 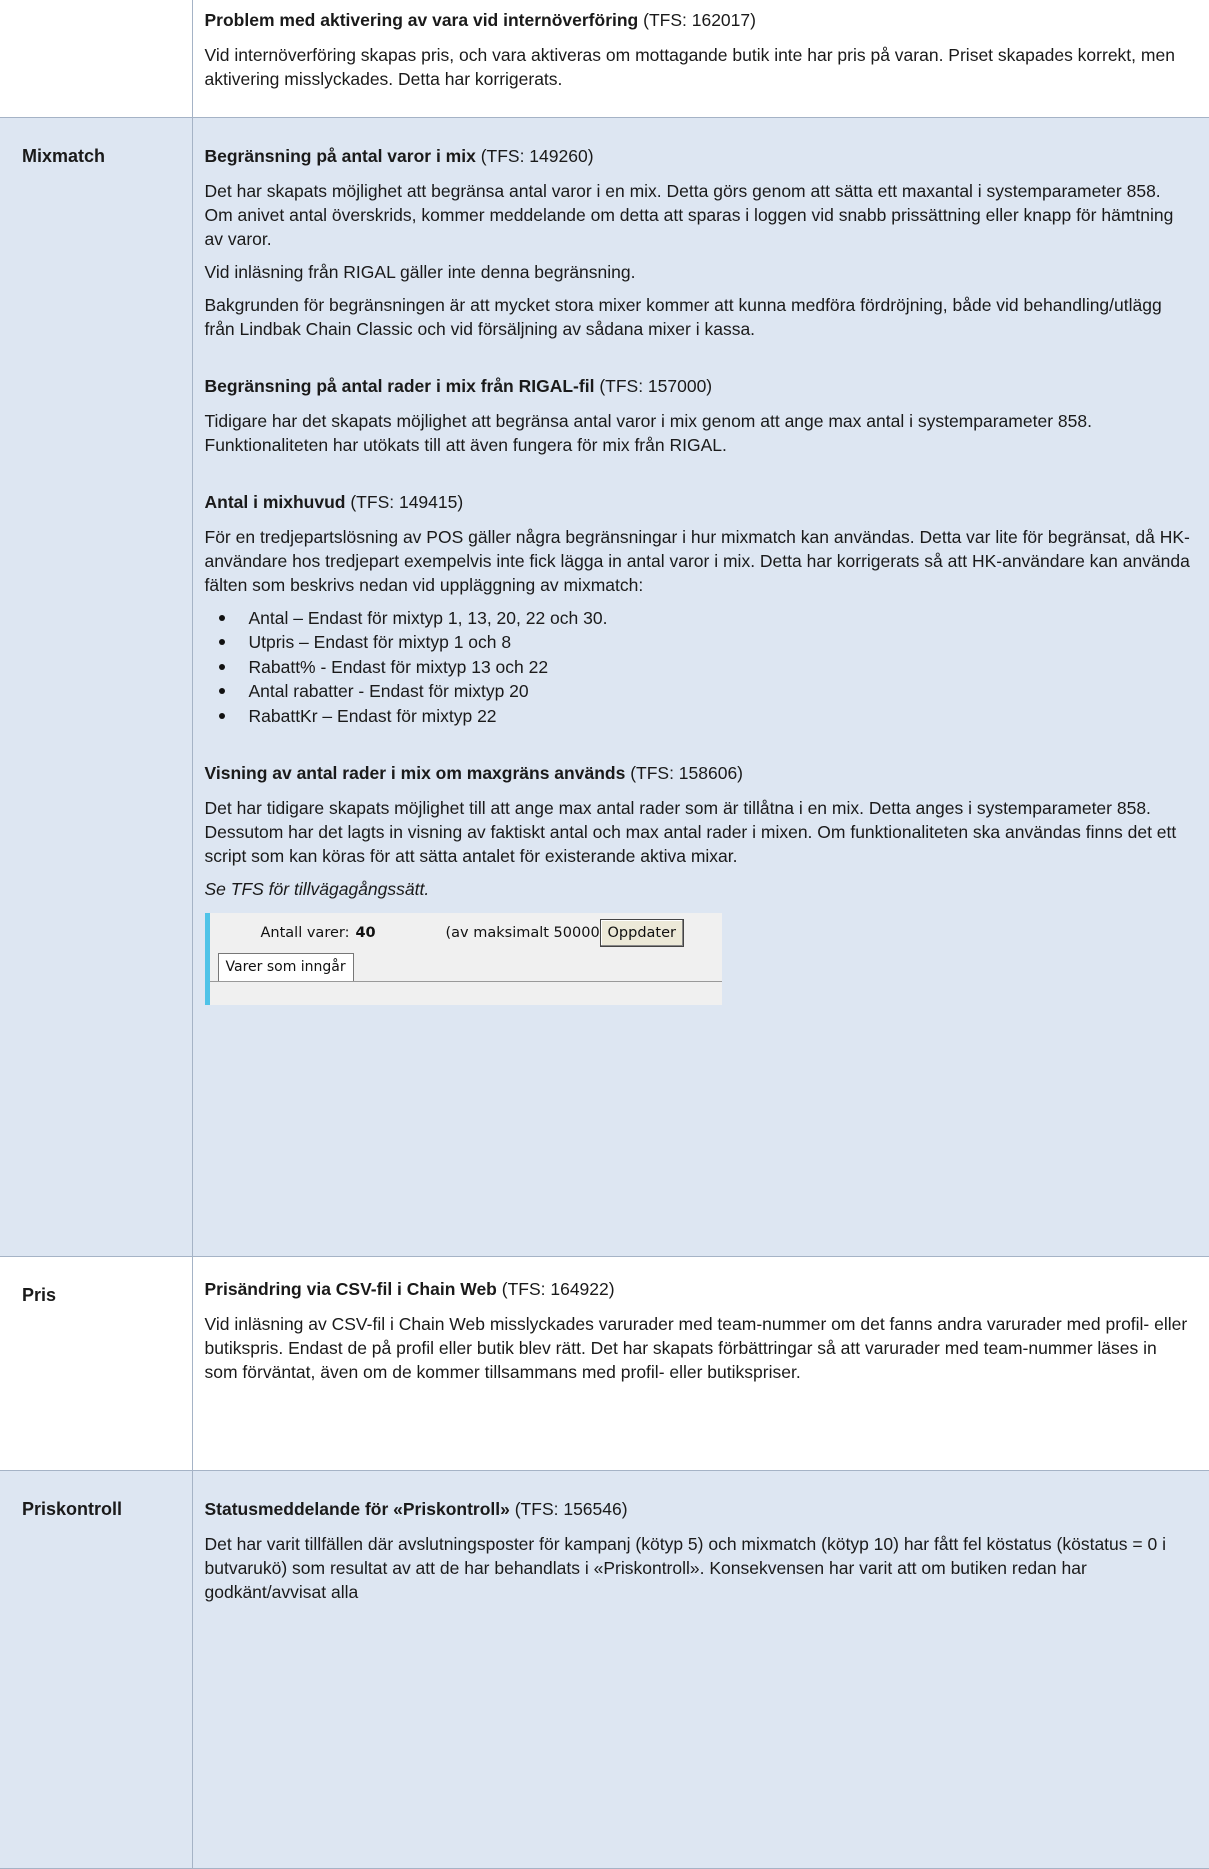 What do you see at coordinates (96, 686) in the screenshot?
I see `category-cell: Mixmatch` at bounding box center [96, 686].